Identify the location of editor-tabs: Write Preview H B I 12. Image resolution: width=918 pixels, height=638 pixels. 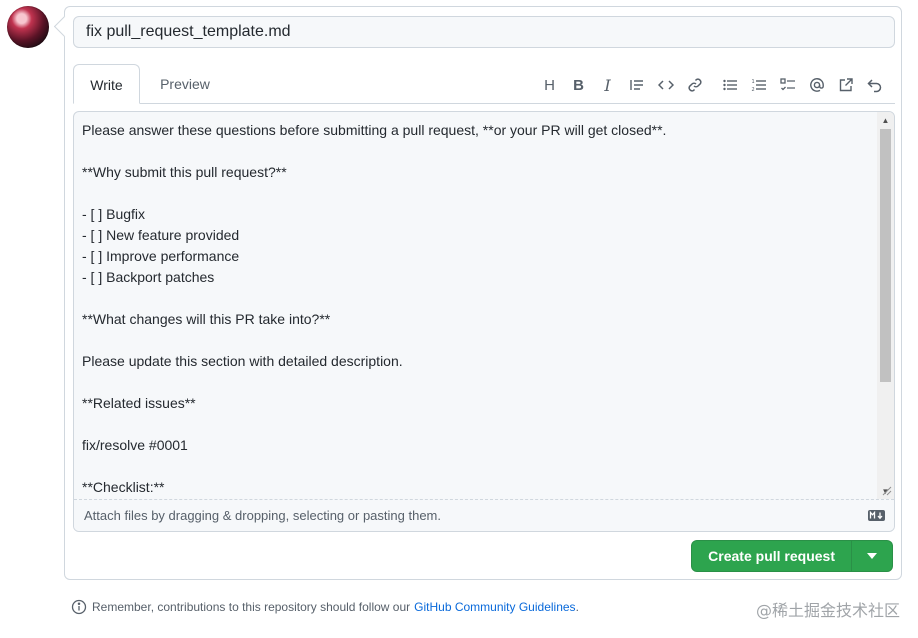
(484, 84).